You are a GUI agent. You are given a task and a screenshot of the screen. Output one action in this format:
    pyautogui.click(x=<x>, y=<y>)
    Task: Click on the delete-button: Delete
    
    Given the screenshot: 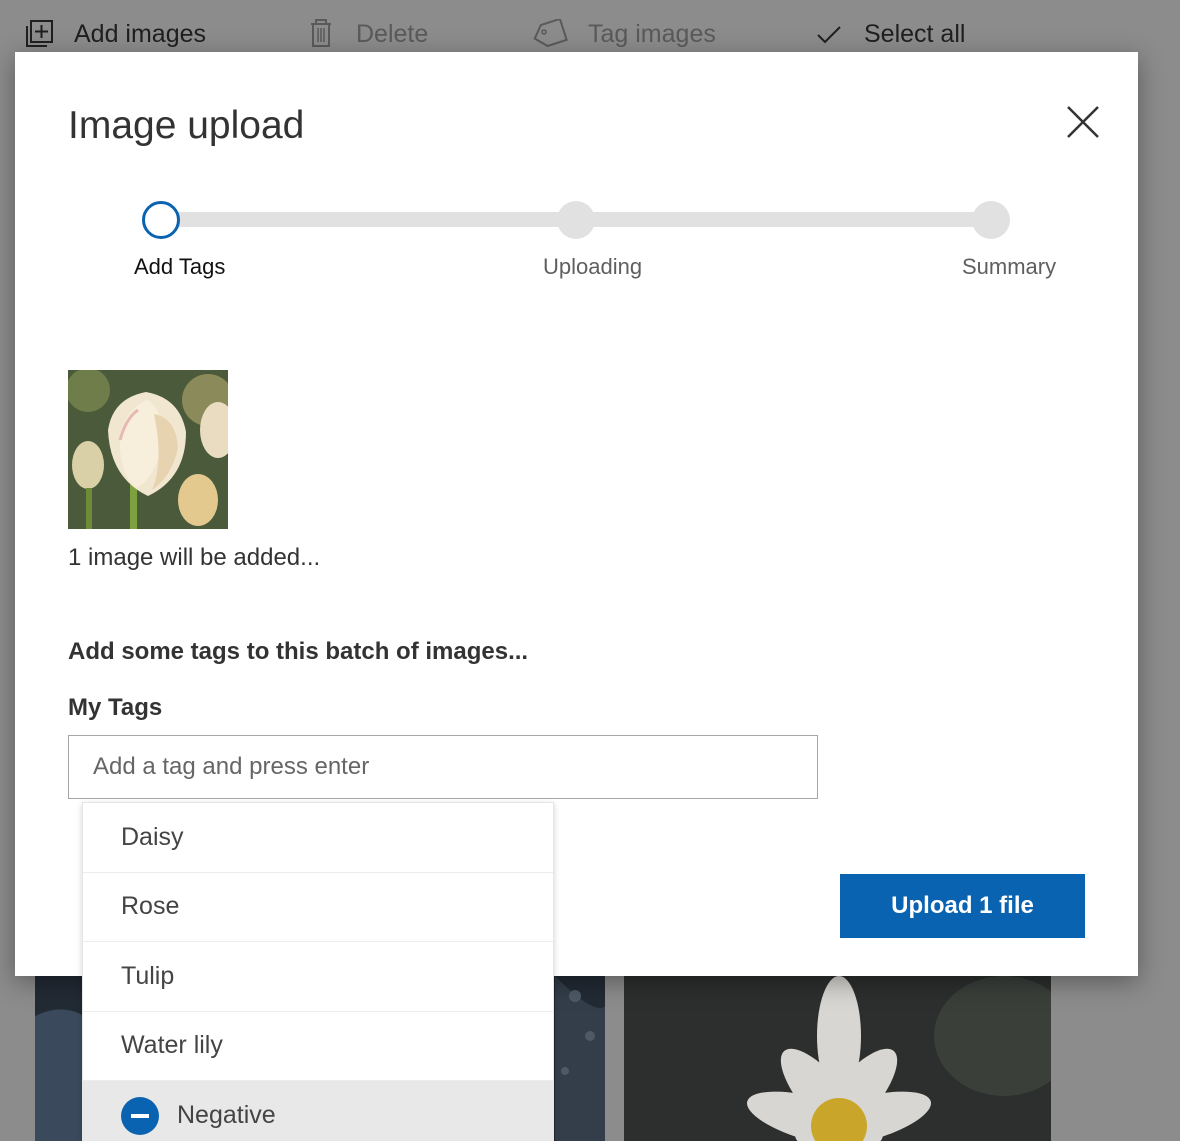 What is the action you would take?
    pyautogui.click(x=367, y=34)
    